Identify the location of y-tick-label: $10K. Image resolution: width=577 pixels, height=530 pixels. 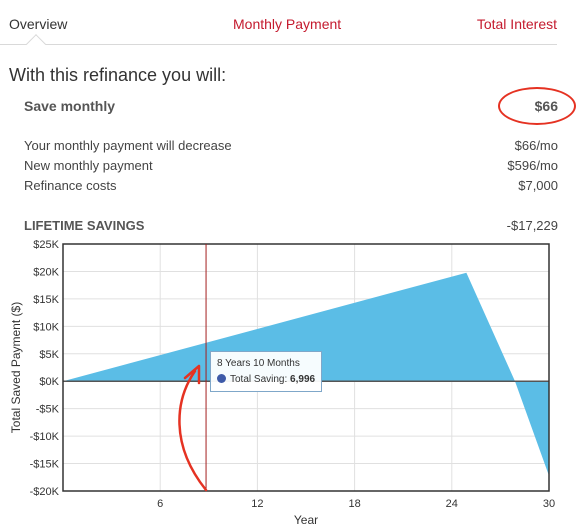
(46, 327).